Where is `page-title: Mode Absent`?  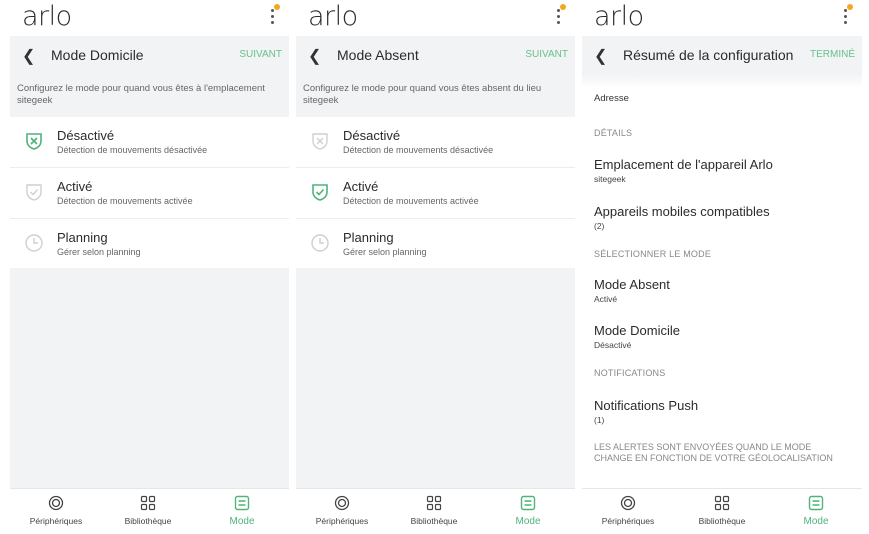
page-title: Mode Absent is located at coordinates (378, 55).